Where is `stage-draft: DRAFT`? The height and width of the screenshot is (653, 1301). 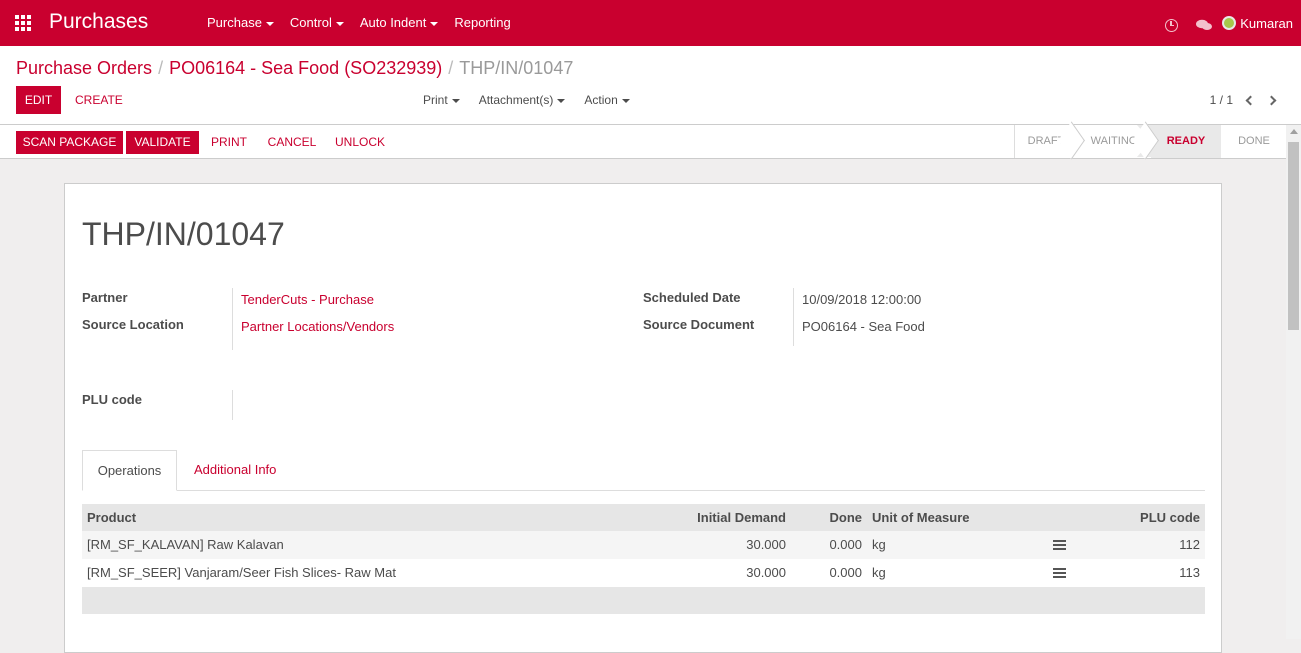
stage-draft: DRAFT is located at coordinates (1046, 141).